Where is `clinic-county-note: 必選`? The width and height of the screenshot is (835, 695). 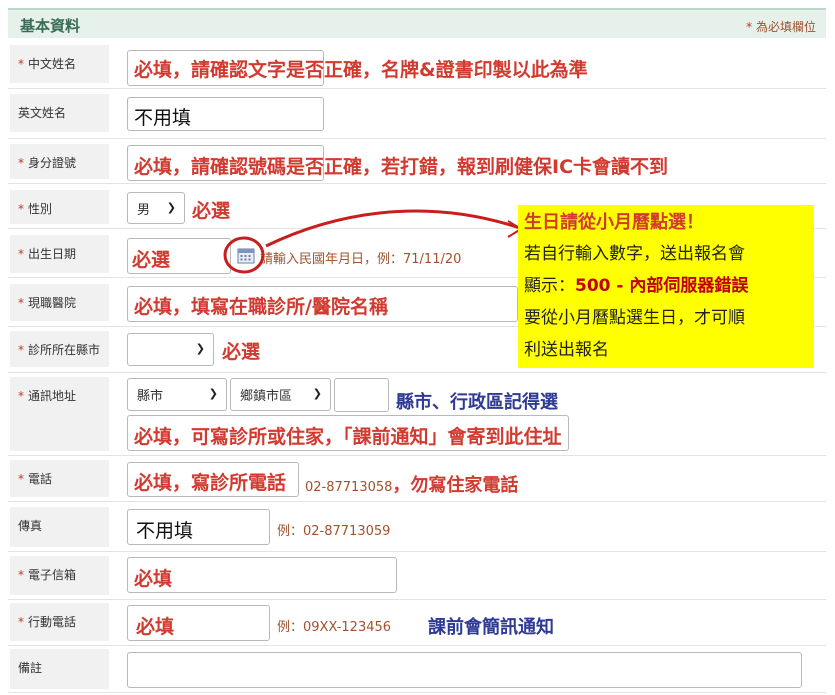
clinic-county-note: 必選 is located at coordinates (241, 352).